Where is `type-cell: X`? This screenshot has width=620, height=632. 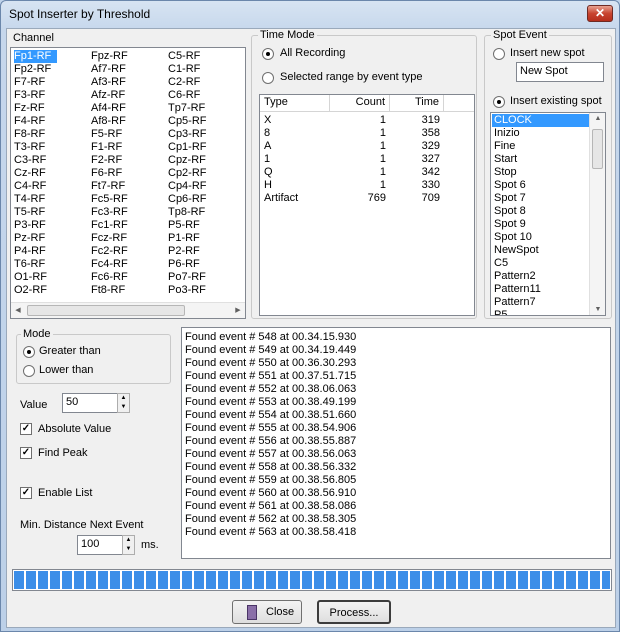
type-cell: X is located at coordinates (297, 120).